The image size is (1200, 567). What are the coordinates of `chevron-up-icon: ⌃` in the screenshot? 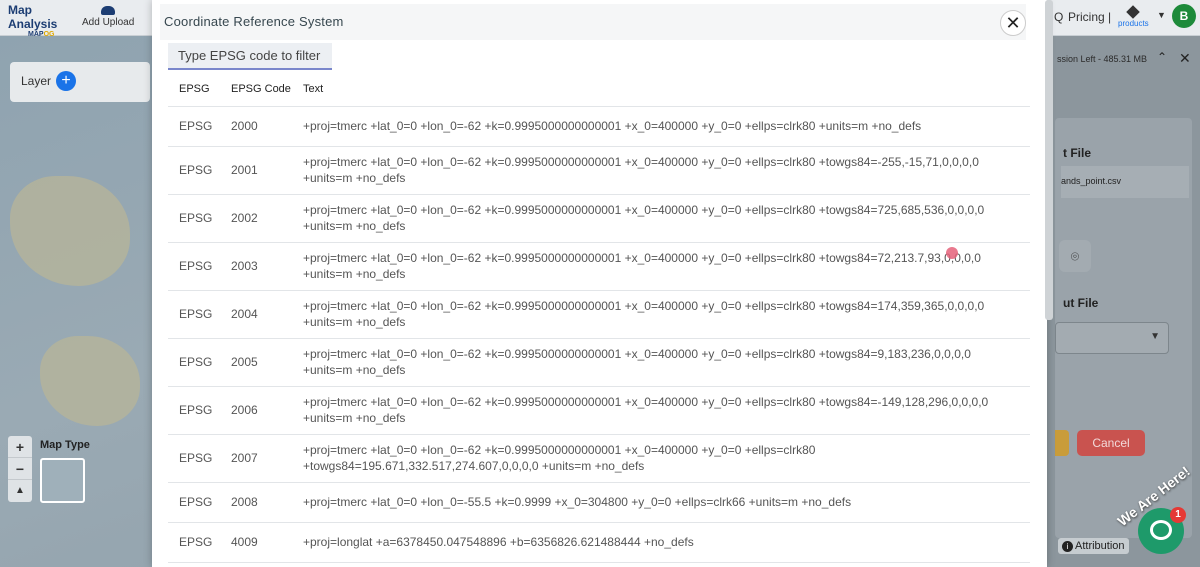 It's located at (1162, 57).